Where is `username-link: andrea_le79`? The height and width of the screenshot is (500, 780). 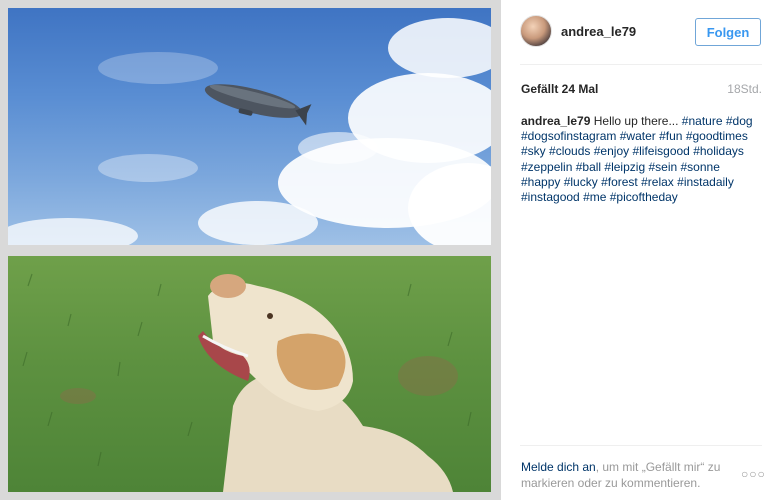
username-link: andrea_le79 is located at coordinates (598, 31).